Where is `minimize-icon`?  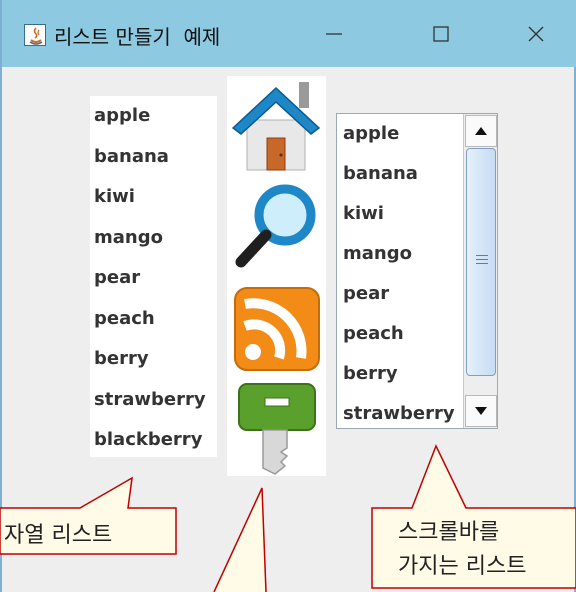 minimize-icon is located at coordinates (334, 34).